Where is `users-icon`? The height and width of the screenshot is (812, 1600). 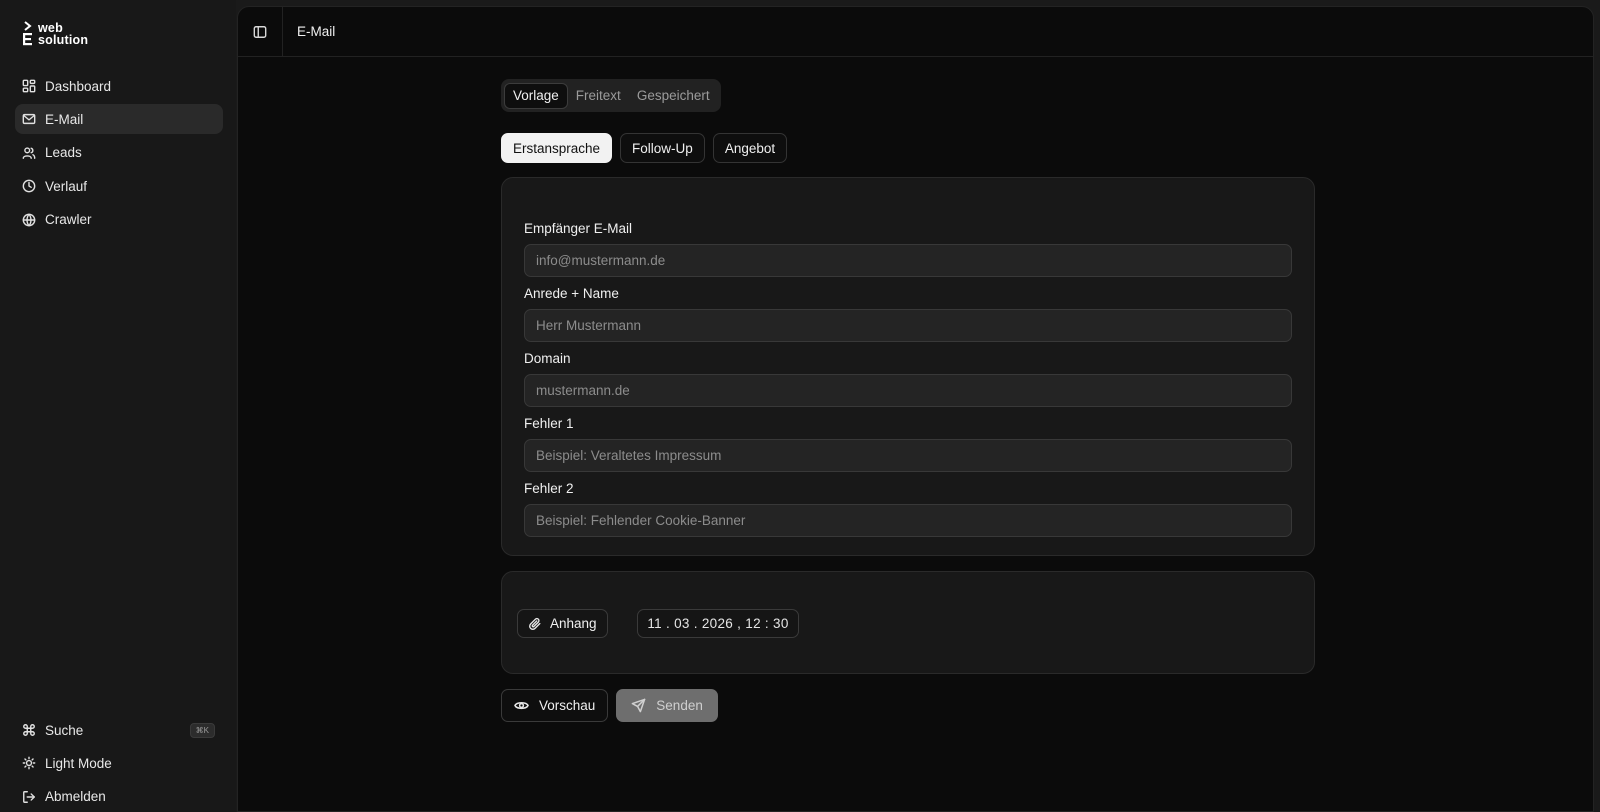 users-icon is located at coordinates (29, 153).